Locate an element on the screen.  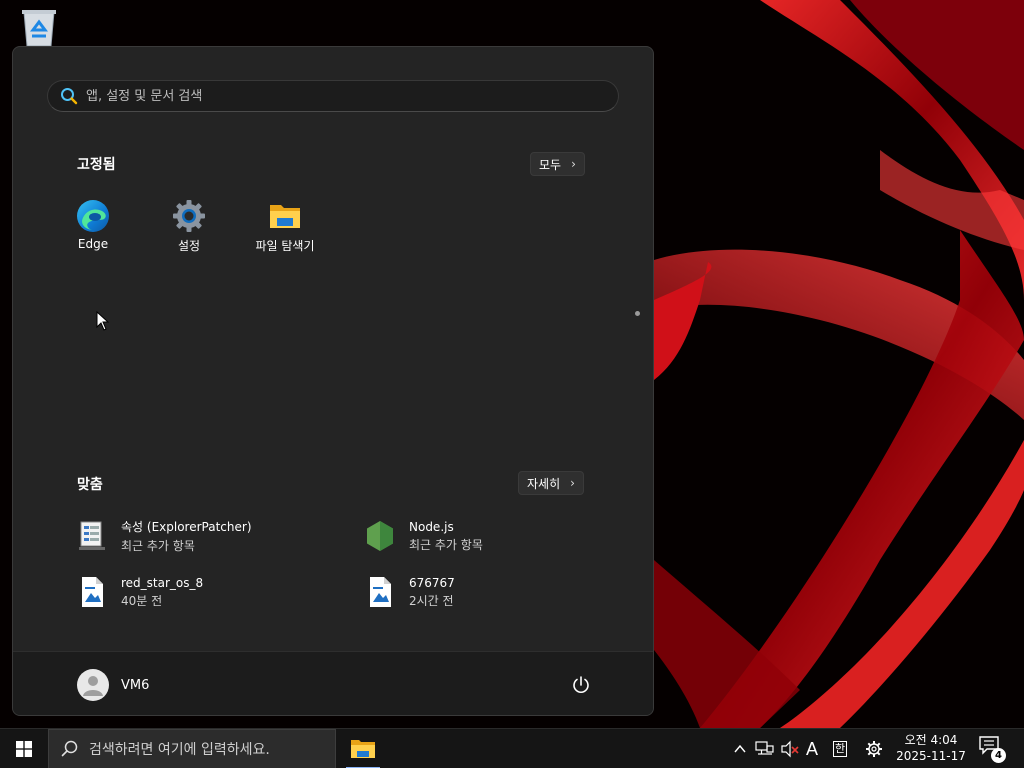
pinned-app-edge: Edge is located at coordinates (93, 225).